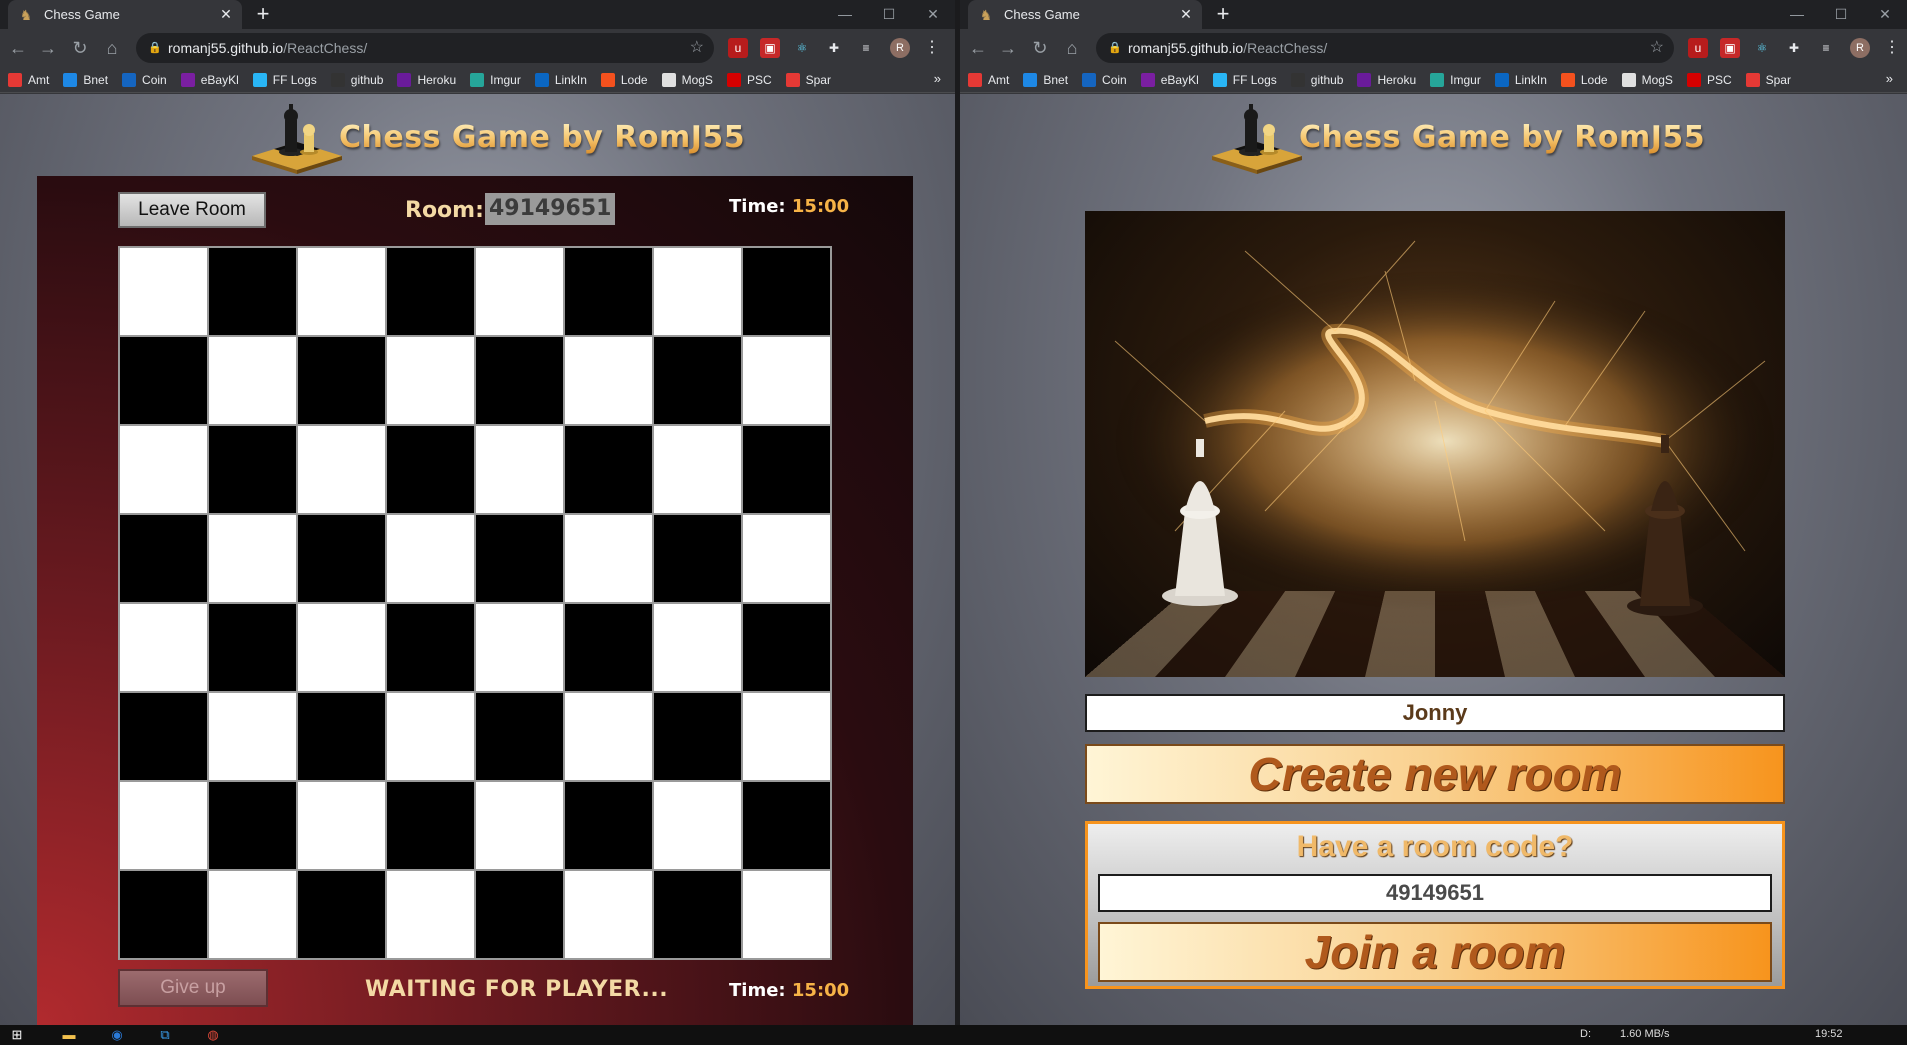 The image size is (1907, 1045). What do you see at coordinates (117, 1035) in the screenshot?
I see `browser-edge-icon: ◉` at bounding box center [117, 1035].